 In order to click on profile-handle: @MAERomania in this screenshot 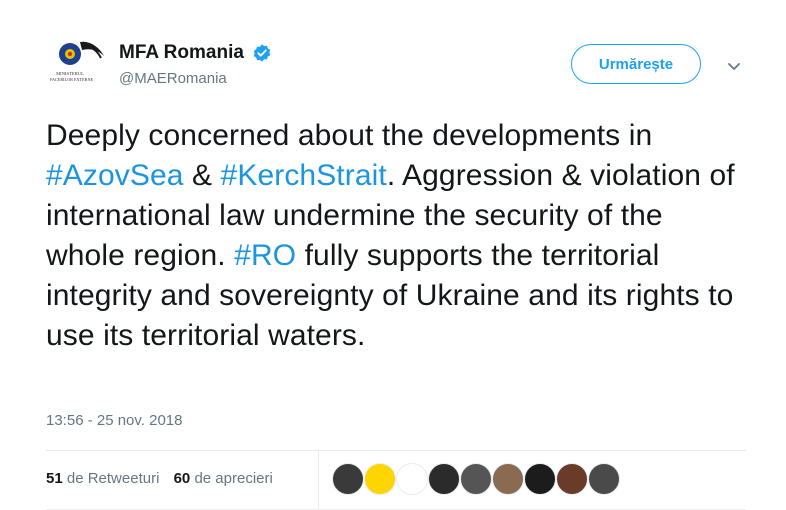, I will do `click(195, 78)`.